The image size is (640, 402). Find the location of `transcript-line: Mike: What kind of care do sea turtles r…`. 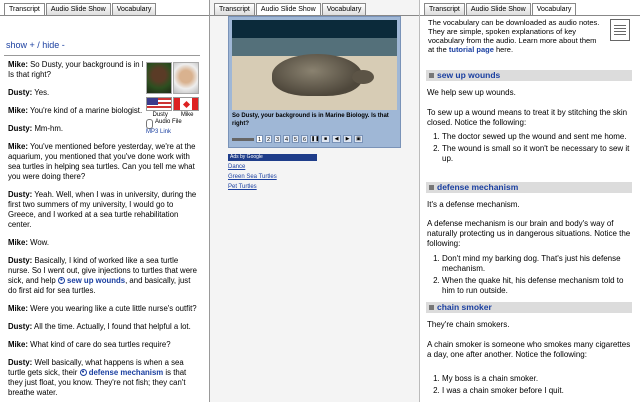

transcript-line: Mike: What kind of care do sea turtles r… is located at coordinates (103, 345).